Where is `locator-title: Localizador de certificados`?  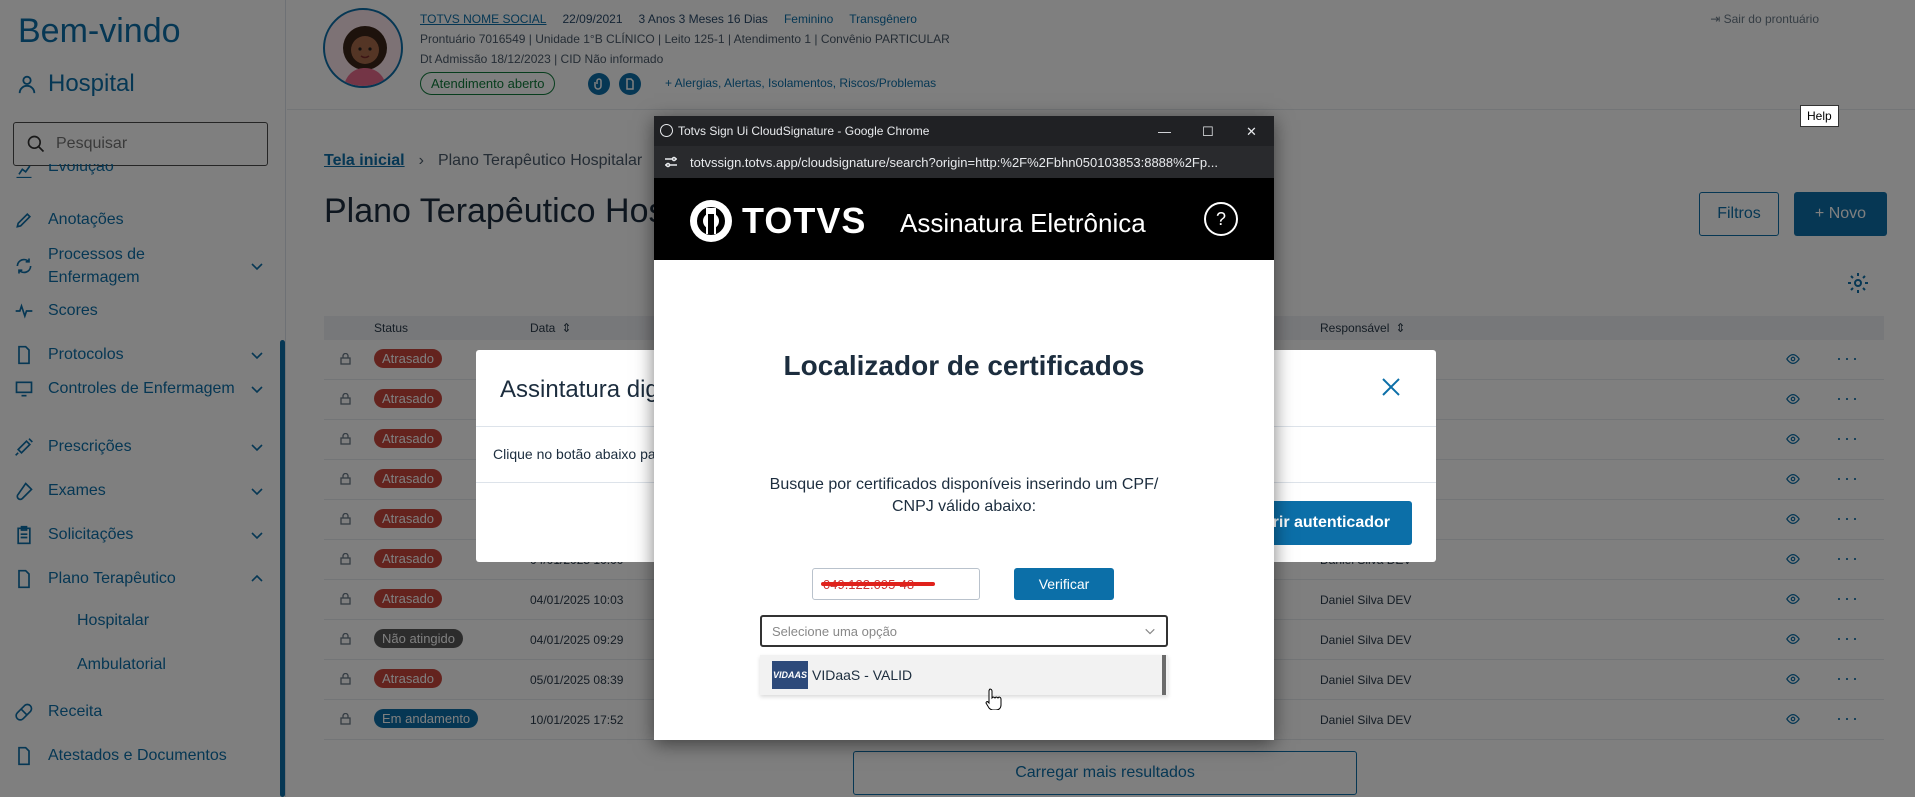
locator-title: Localizador de certificados is located at coordinates (964, 365).